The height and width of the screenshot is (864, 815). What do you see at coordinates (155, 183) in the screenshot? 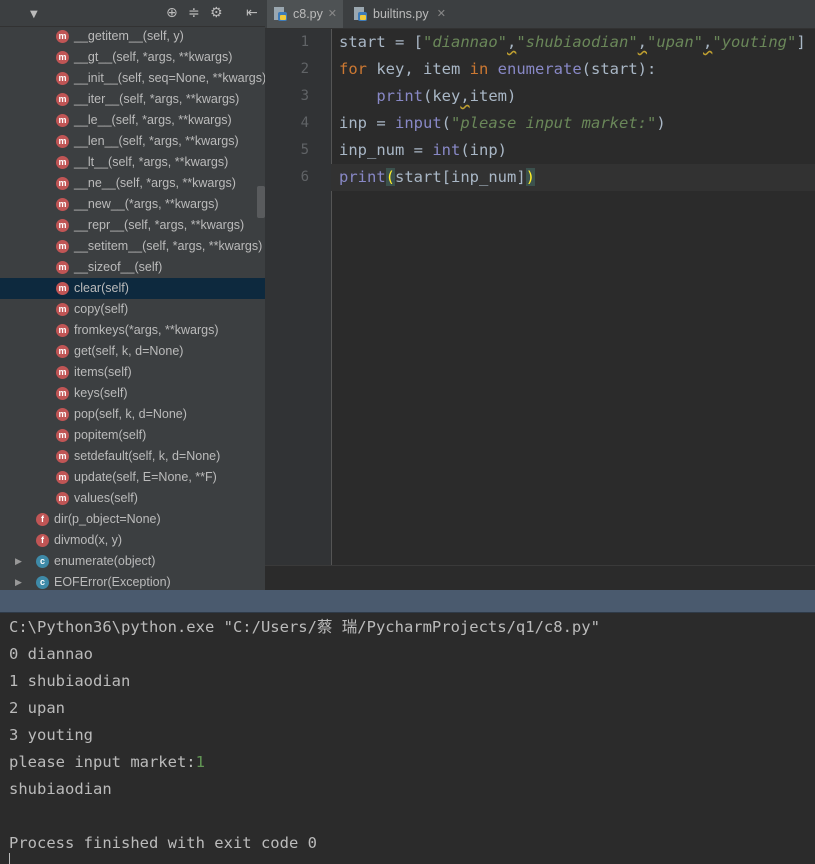
I see `structure-item-label: __ne__(self, *args, **kwargs)` at bounding box center [155, 183].